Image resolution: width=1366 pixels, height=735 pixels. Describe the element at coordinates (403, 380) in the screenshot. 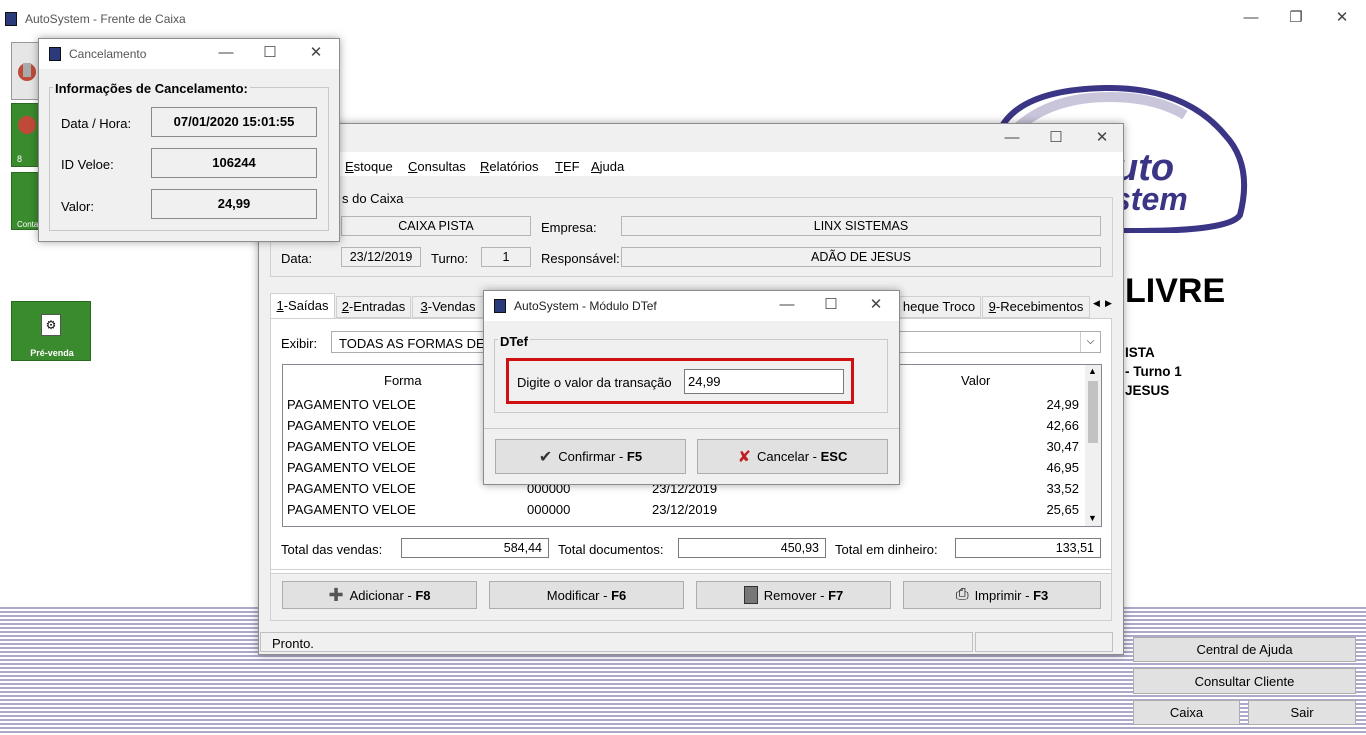

I see `col-forma: Forma` at that location.